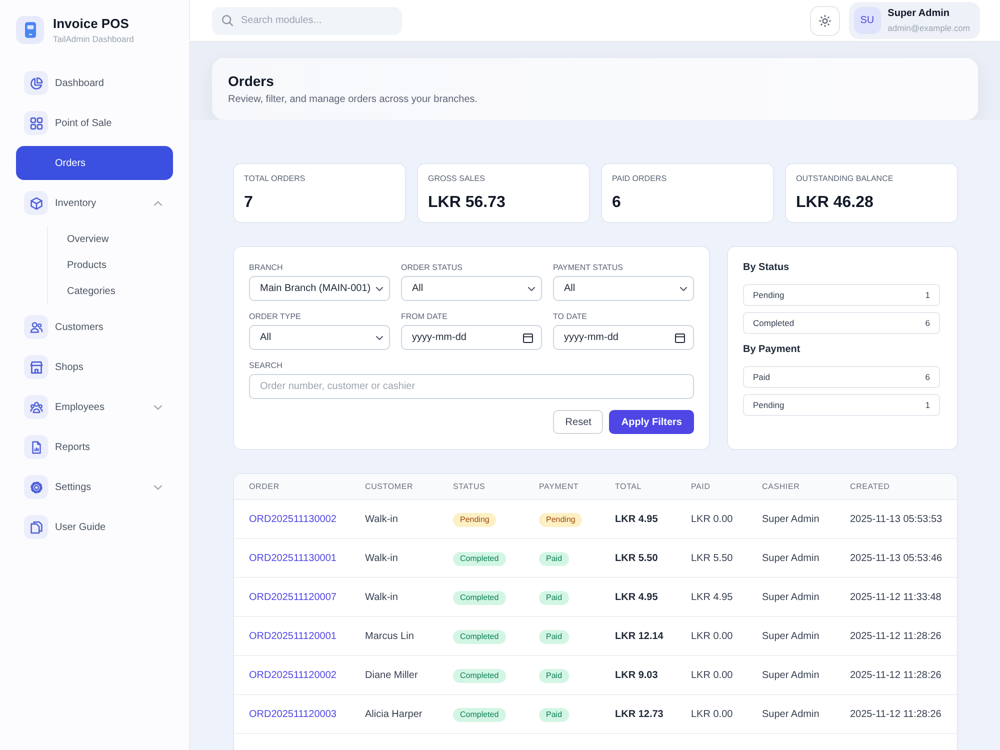 This screenshot has width=1000, height=750. I want to click on storefront-icon, so click(36, 367).